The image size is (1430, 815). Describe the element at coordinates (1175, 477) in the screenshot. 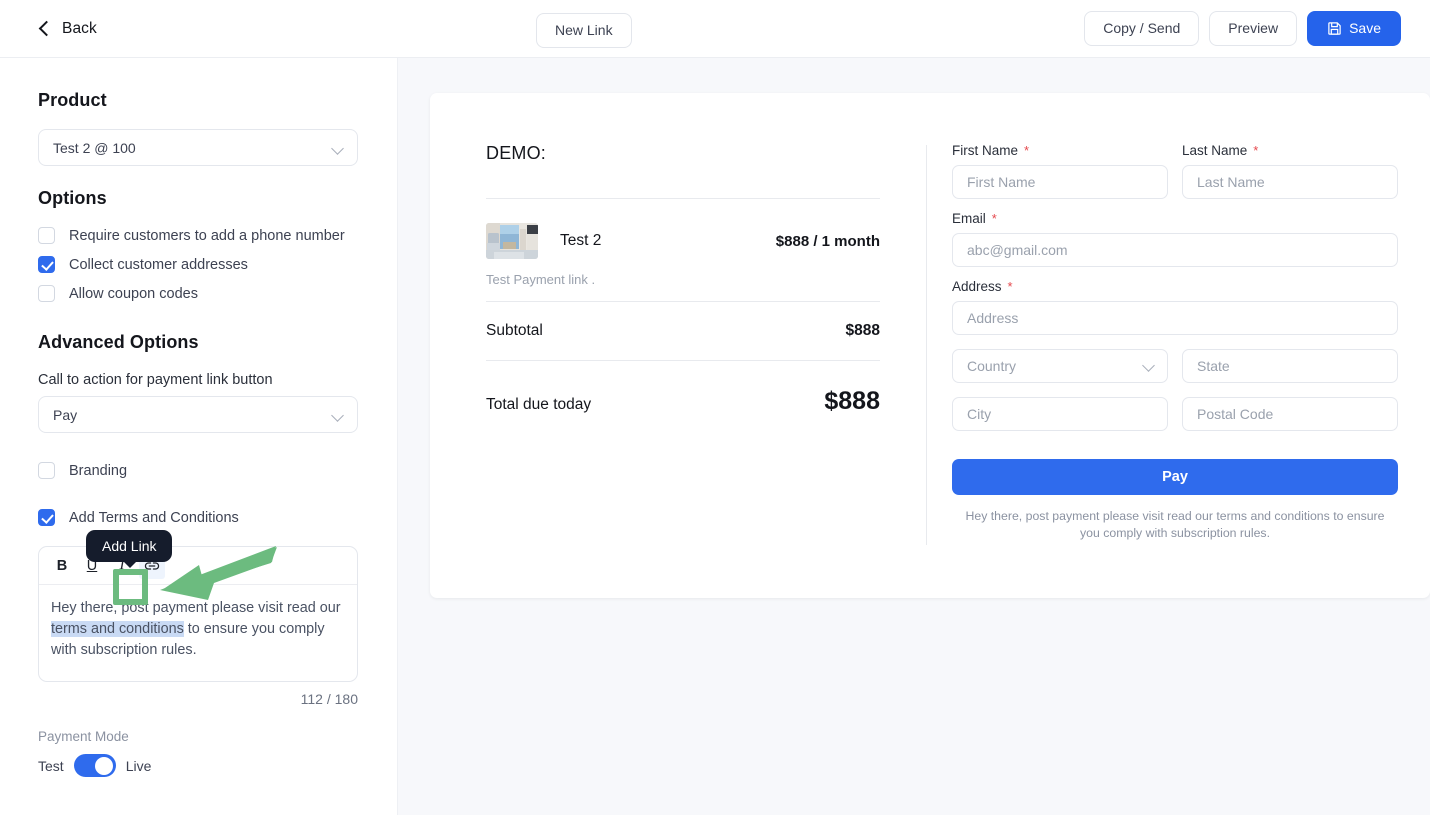

I see `pay-button: Pay` at that location.